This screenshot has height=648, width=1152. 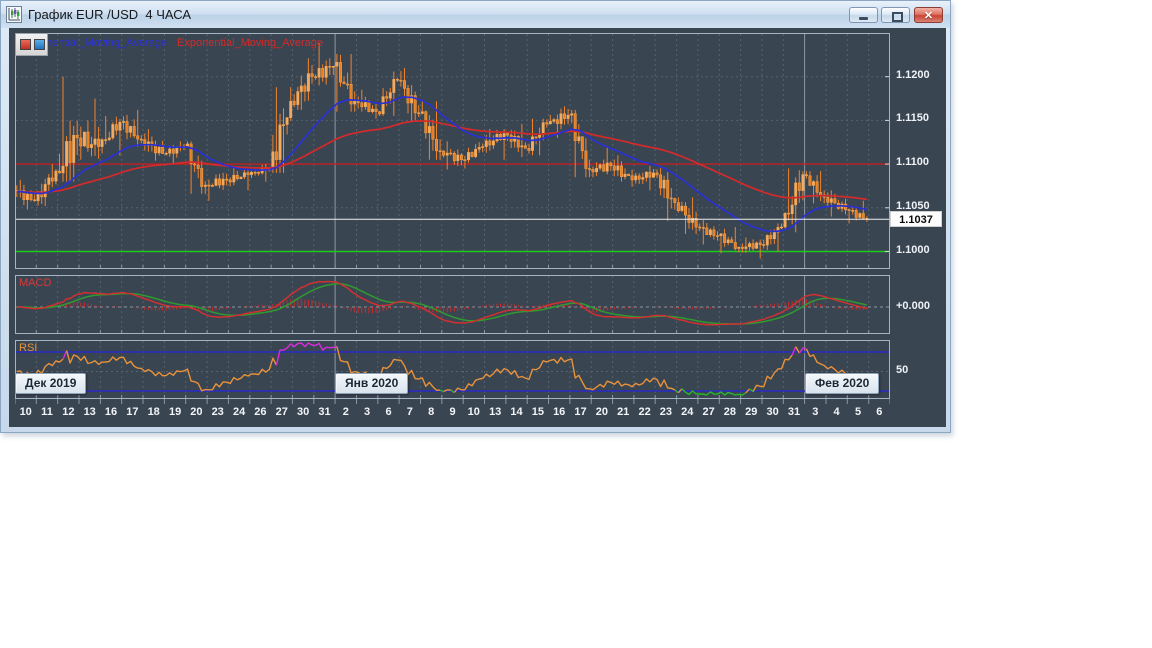 I want to click on current-price-label: 1.1037, so click(x=916, y=219).